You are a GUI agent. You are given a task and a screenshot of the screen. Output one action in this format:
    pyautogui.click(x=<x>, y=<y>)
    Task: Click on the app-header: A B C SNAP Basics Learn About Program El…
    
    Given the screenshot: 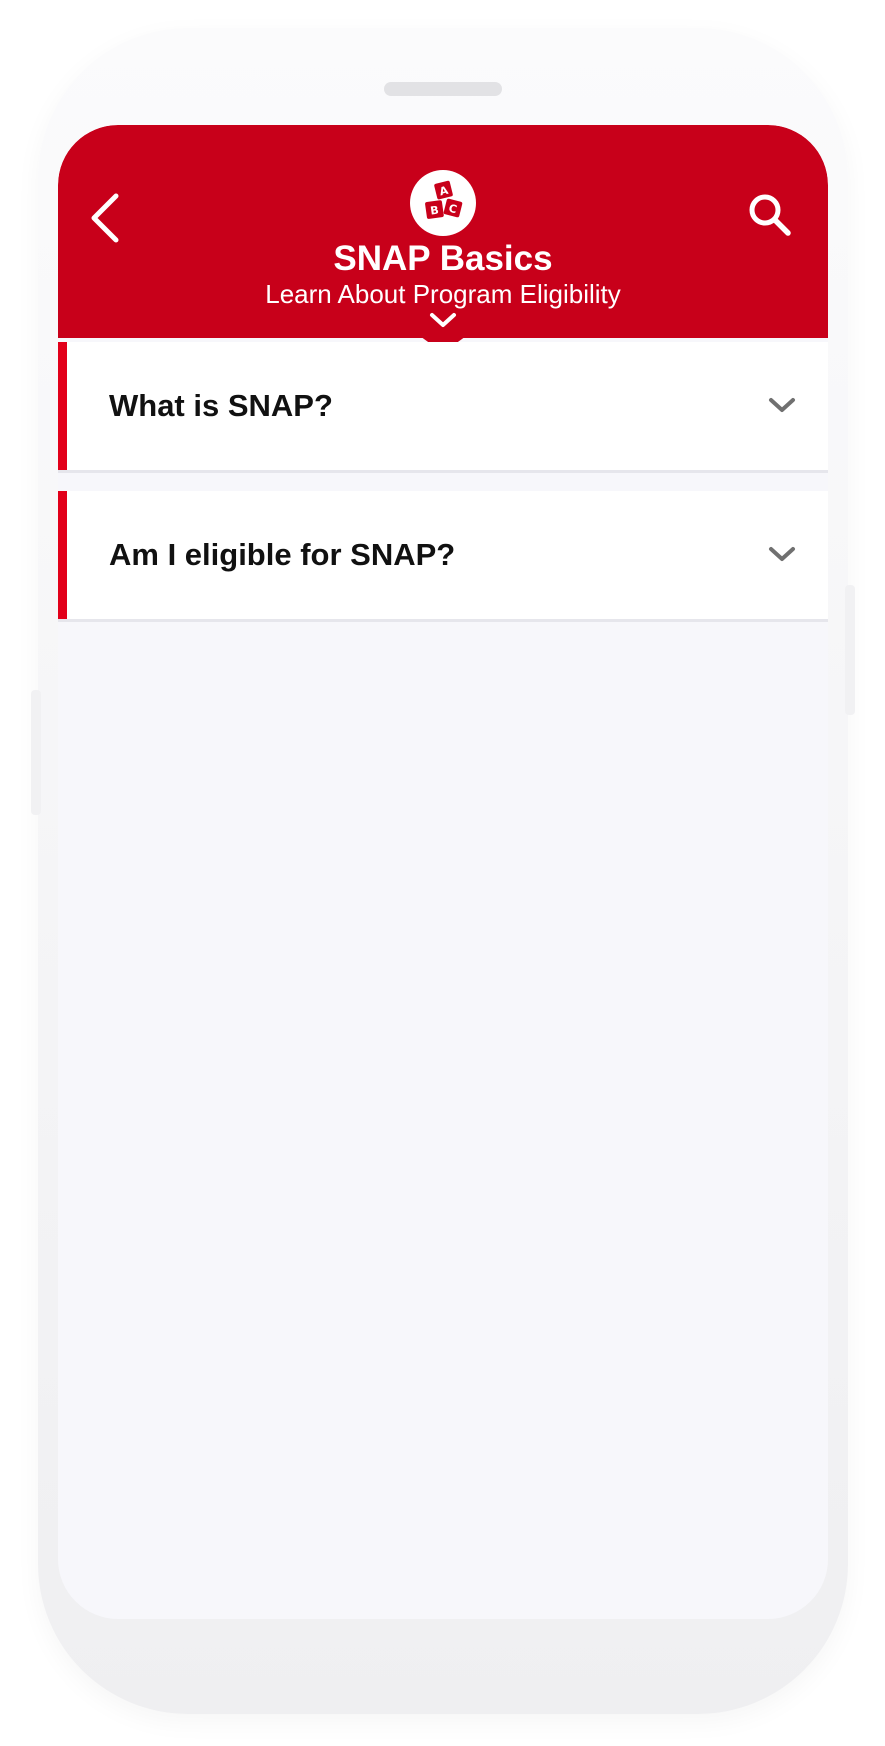 What is the action you would take?
    pyautogui.click(x=443, y=231)
    